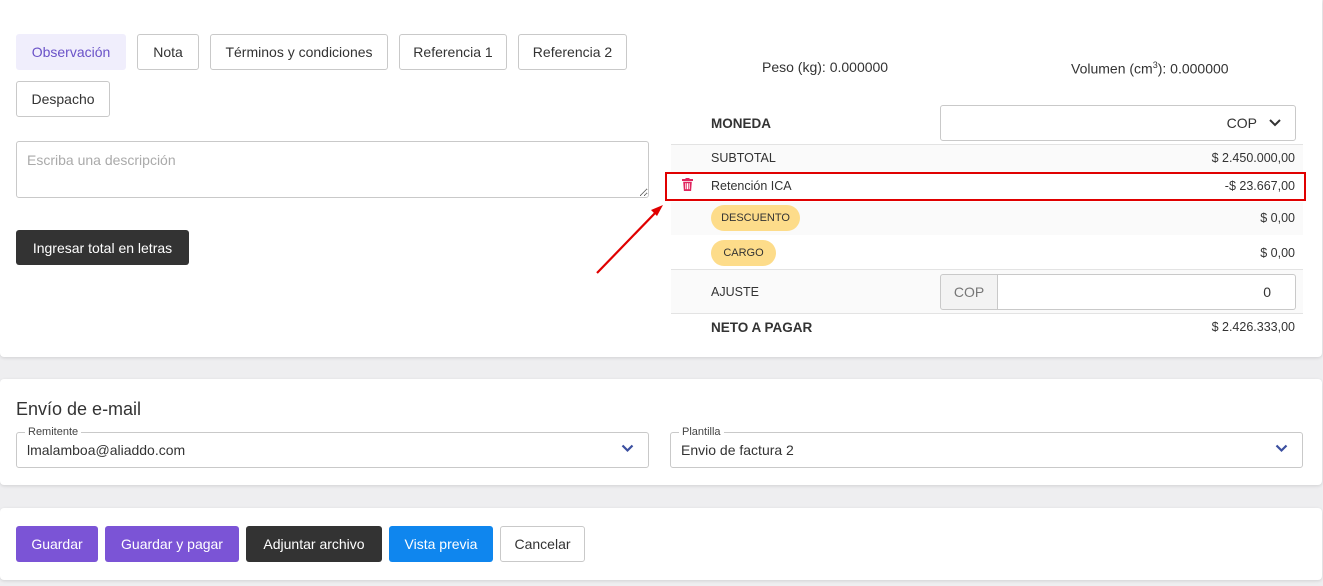  Describe the element at coordinates (79, 409) in the screenshot. I see `email-section-title: Envío de e-mail` at that location.